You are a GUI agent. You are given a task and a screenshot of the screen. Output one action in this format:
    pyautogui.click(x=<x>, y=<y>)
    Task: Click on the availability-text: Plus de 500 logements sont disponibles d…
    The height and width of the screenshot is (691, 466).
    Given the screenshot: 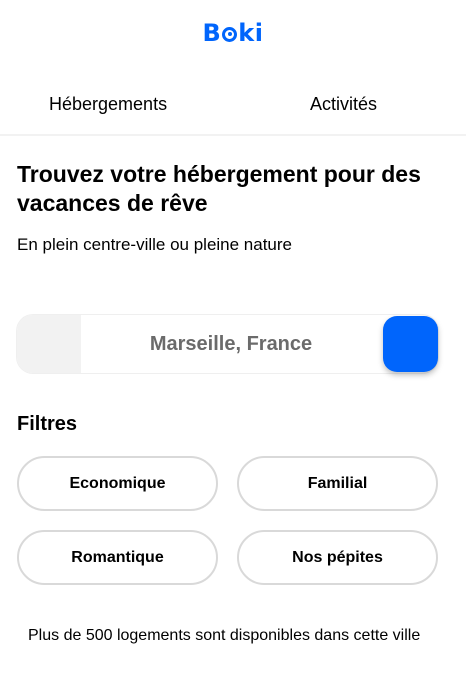 What is the action you would take?
    pyautogui.click(x=224, y=635)
    